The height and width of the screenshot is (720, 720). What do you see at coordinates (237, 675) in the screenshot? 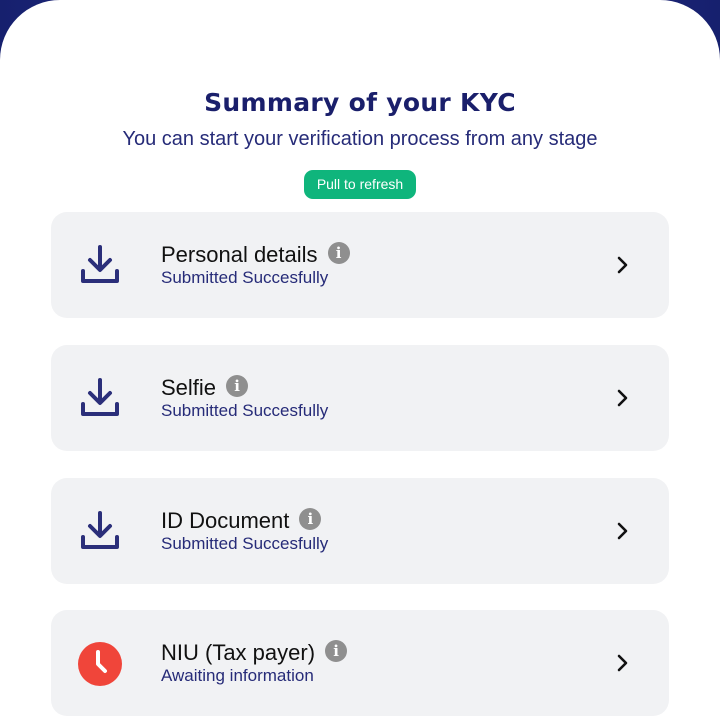
I see `kyc-item-status: Awaiting information` at bounding box center [237, 675].